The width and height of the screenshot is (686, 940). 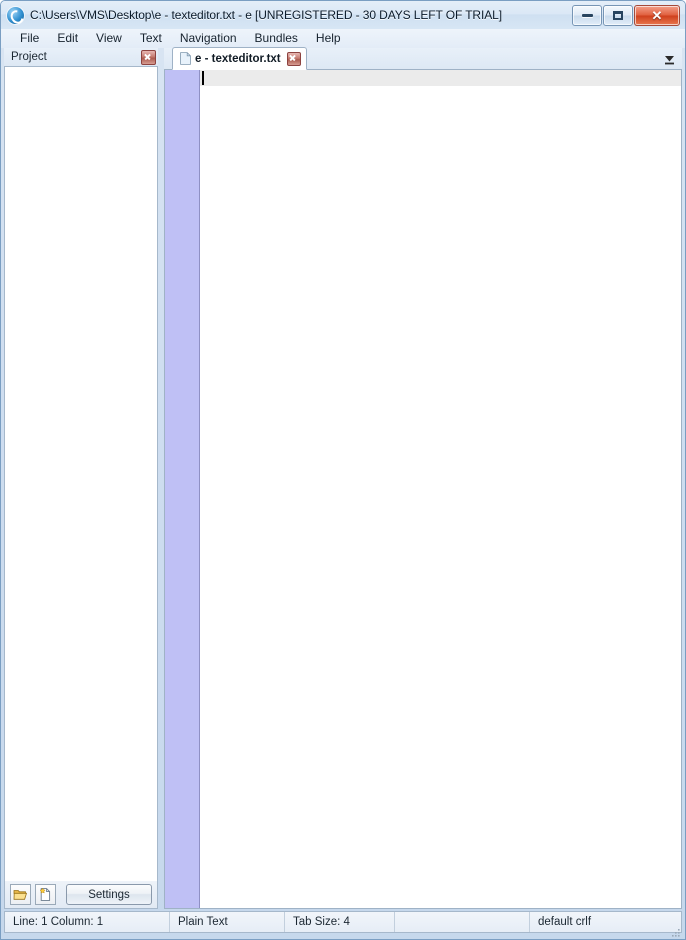 I want to click on editor-tab-close-icon, so click(x=293, y=58).